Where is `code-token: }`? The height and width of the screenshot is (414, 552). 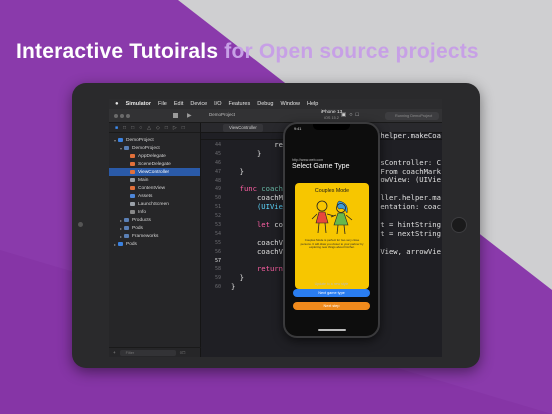 code-token: } is located at coordinates (237, 278).